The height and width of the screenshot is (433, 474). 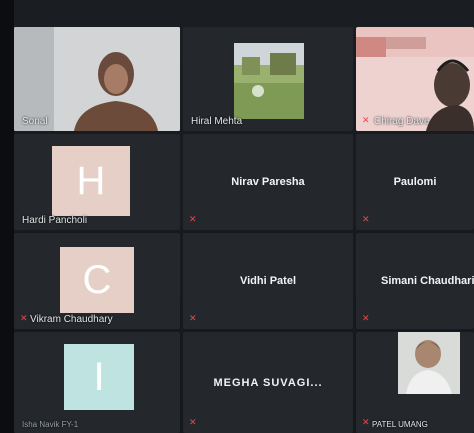 What do you see at coordinates (35, 121) in the screenshot?
I see `participant-name: Sonal` at bounding box center [35, 121].